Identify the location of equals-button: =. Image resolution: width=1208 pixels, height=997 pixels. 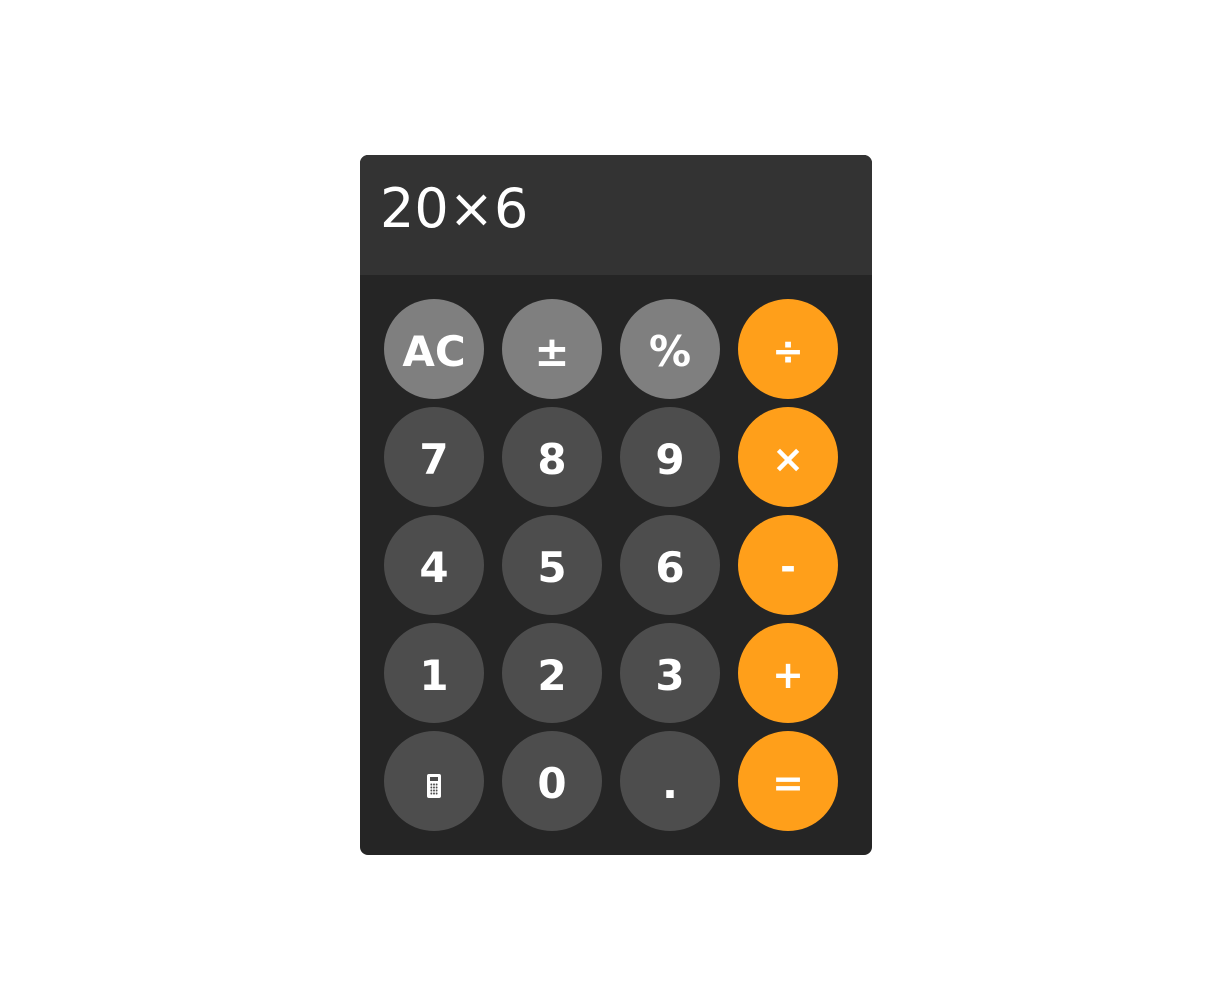
(788, 781).